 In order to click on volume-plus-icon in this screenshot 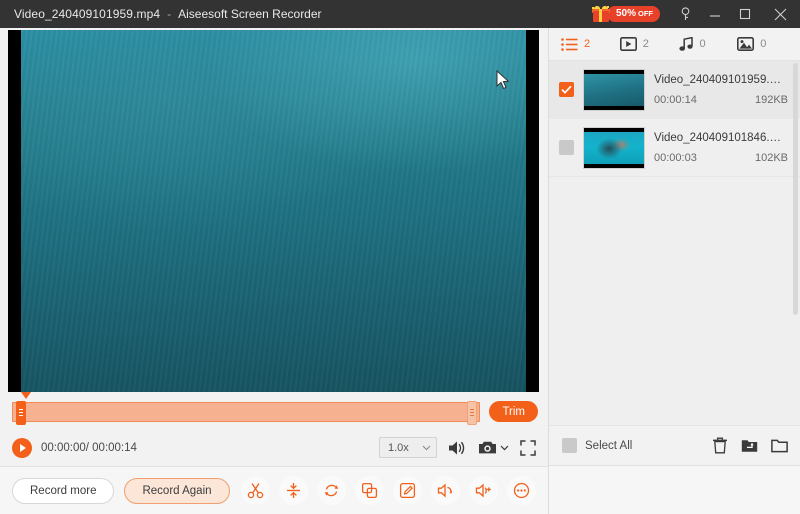, I will do `click(483, 490)`.